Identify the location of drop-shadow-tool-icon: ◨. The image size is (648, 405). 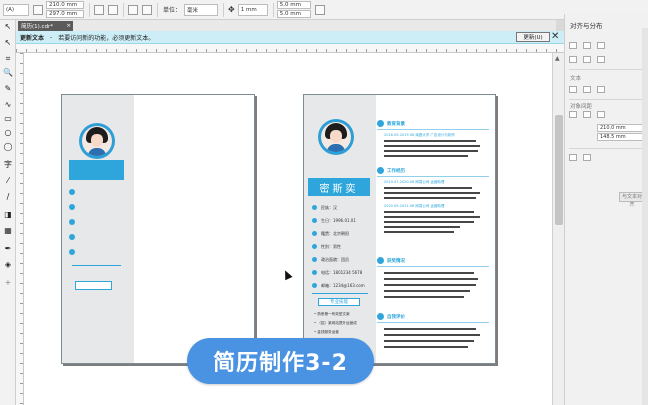
(8, 214).